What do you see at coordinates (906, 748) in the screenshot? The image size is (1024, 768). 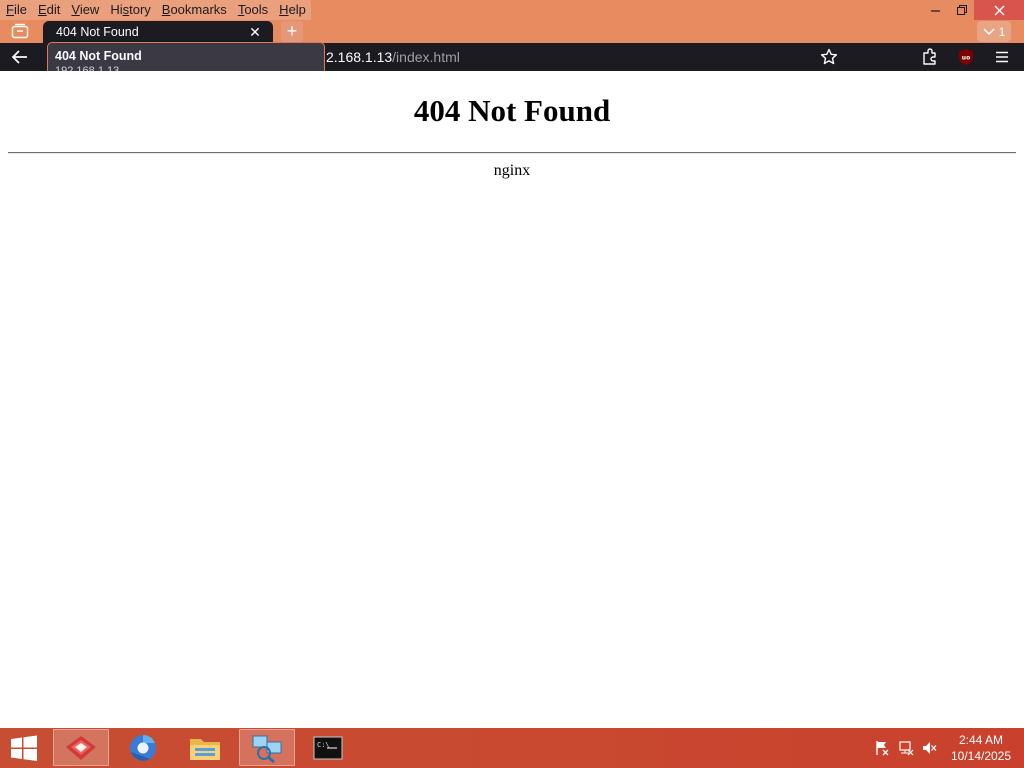 I see `network-tray-icon` at bounding box center [906, 748].